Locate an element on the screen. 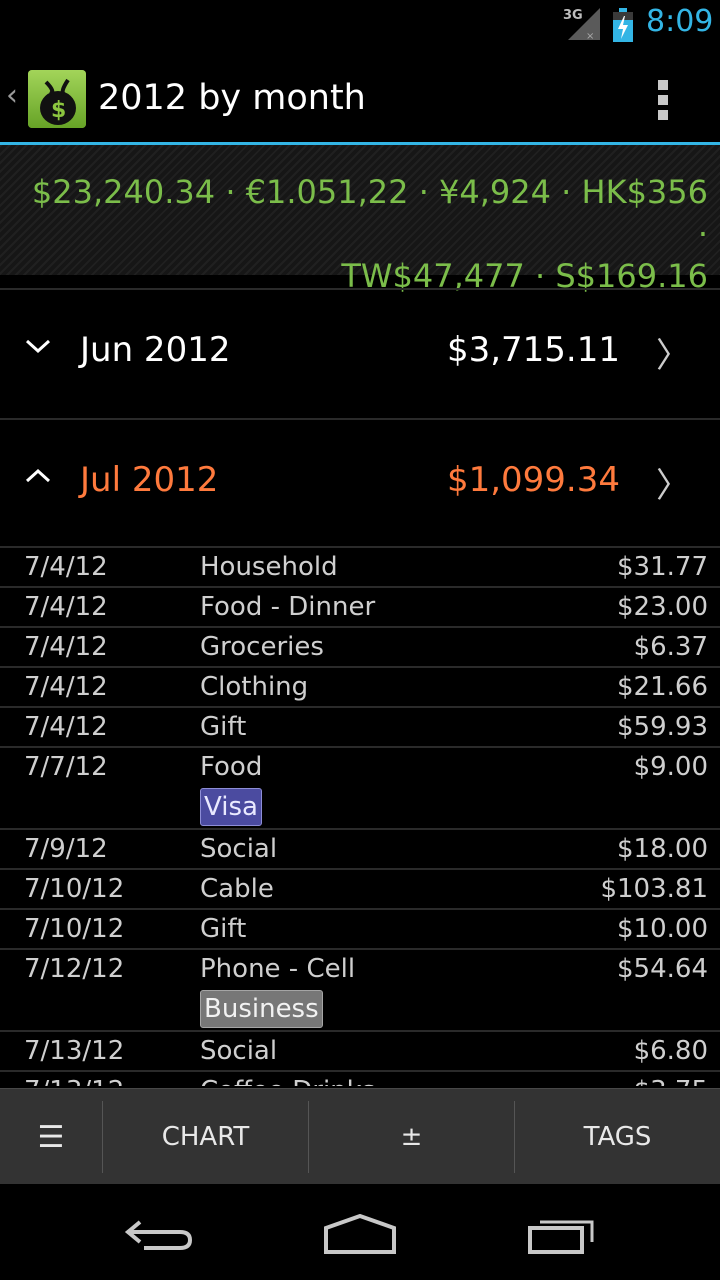  transaction-amount: $21.66 is located at coordinates (662, 687).